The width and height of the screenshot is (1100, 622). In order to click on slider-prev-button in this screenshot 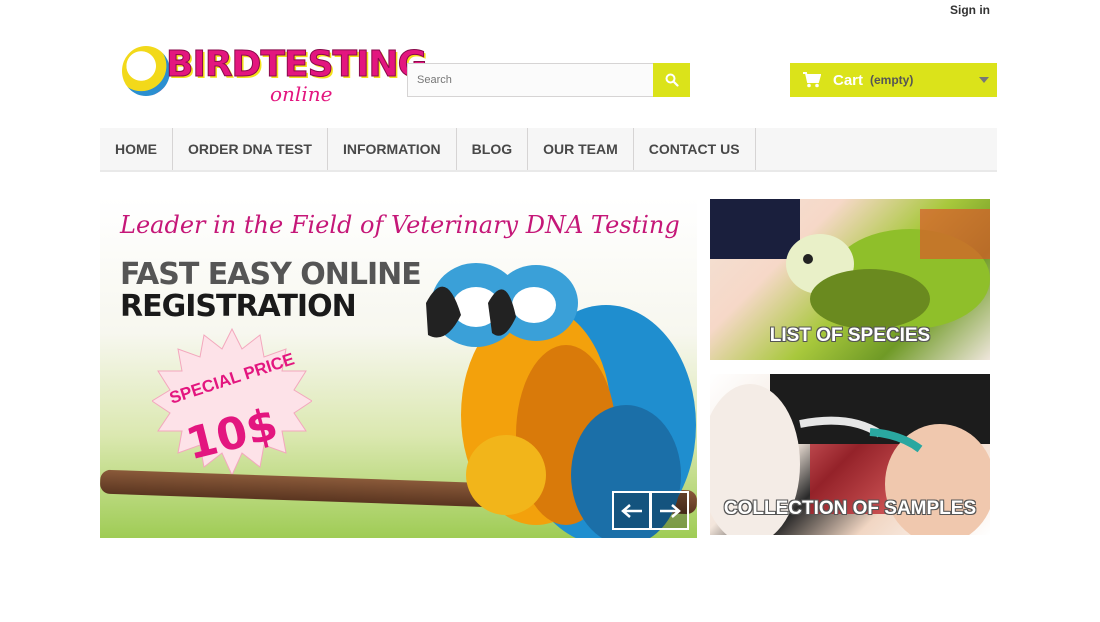, I will do `click(631, 510)`.